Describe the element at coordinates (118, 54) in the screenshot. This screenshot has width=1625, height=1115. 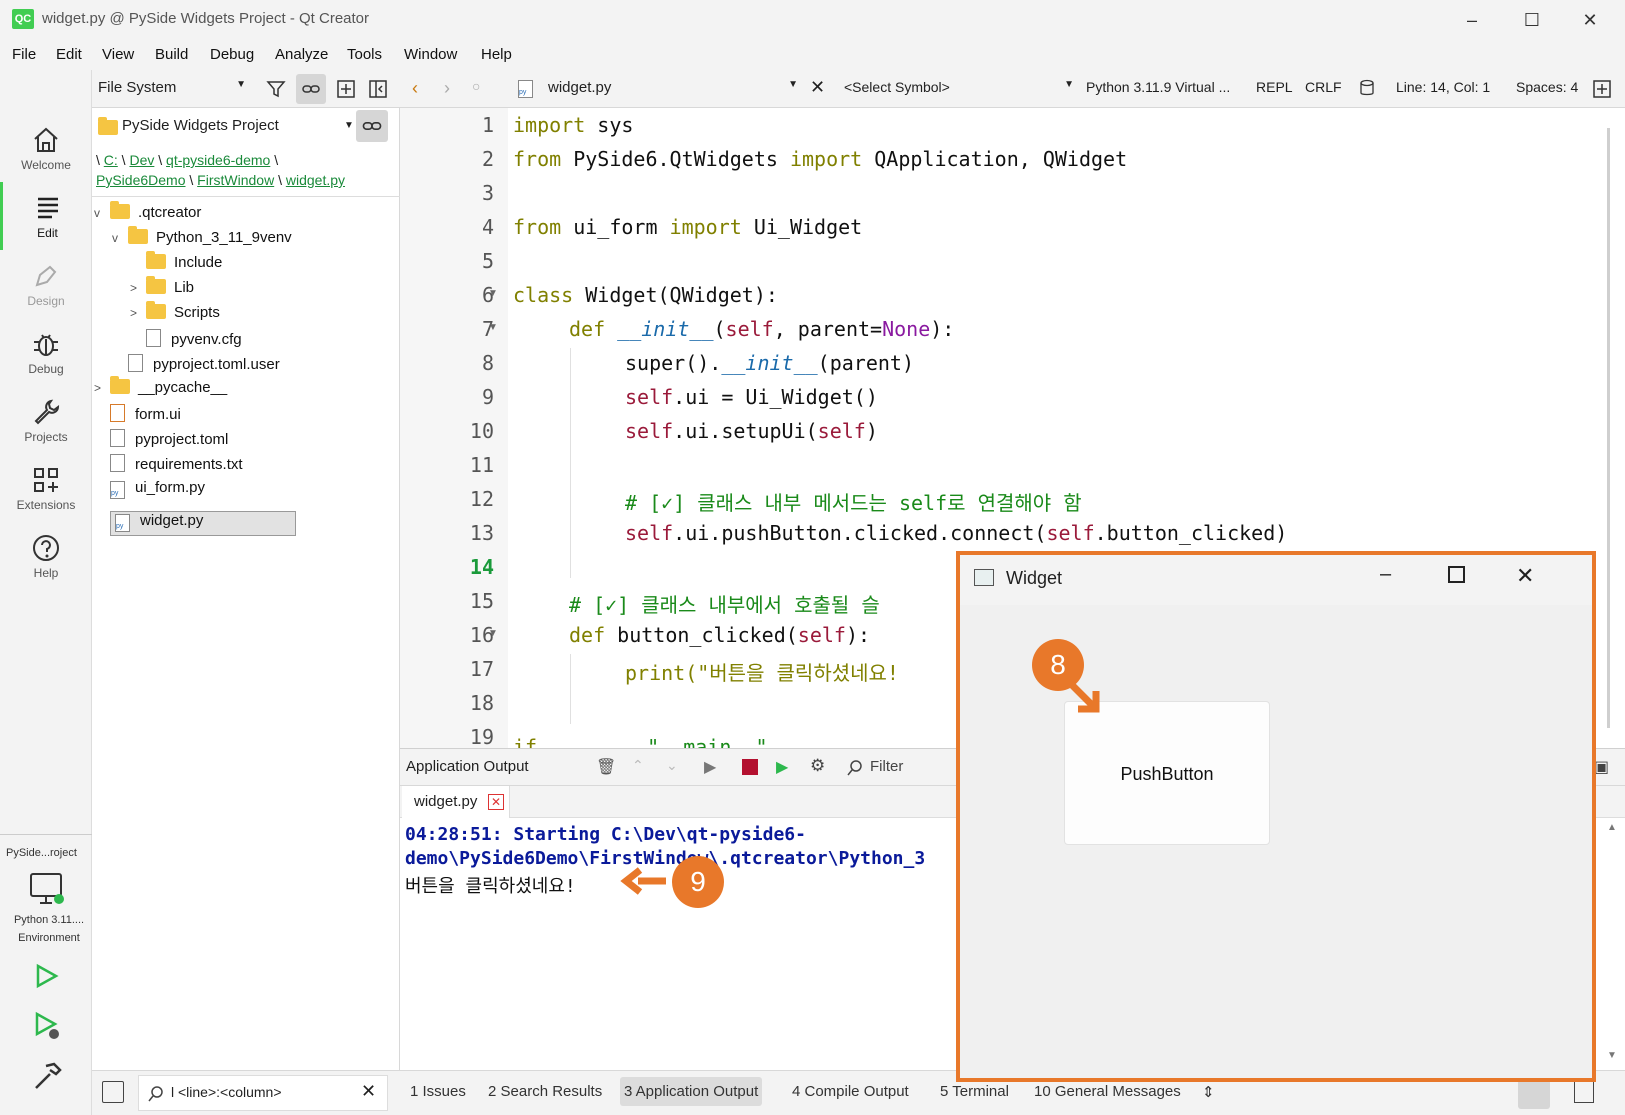
I see `menu-view: View` at that location.